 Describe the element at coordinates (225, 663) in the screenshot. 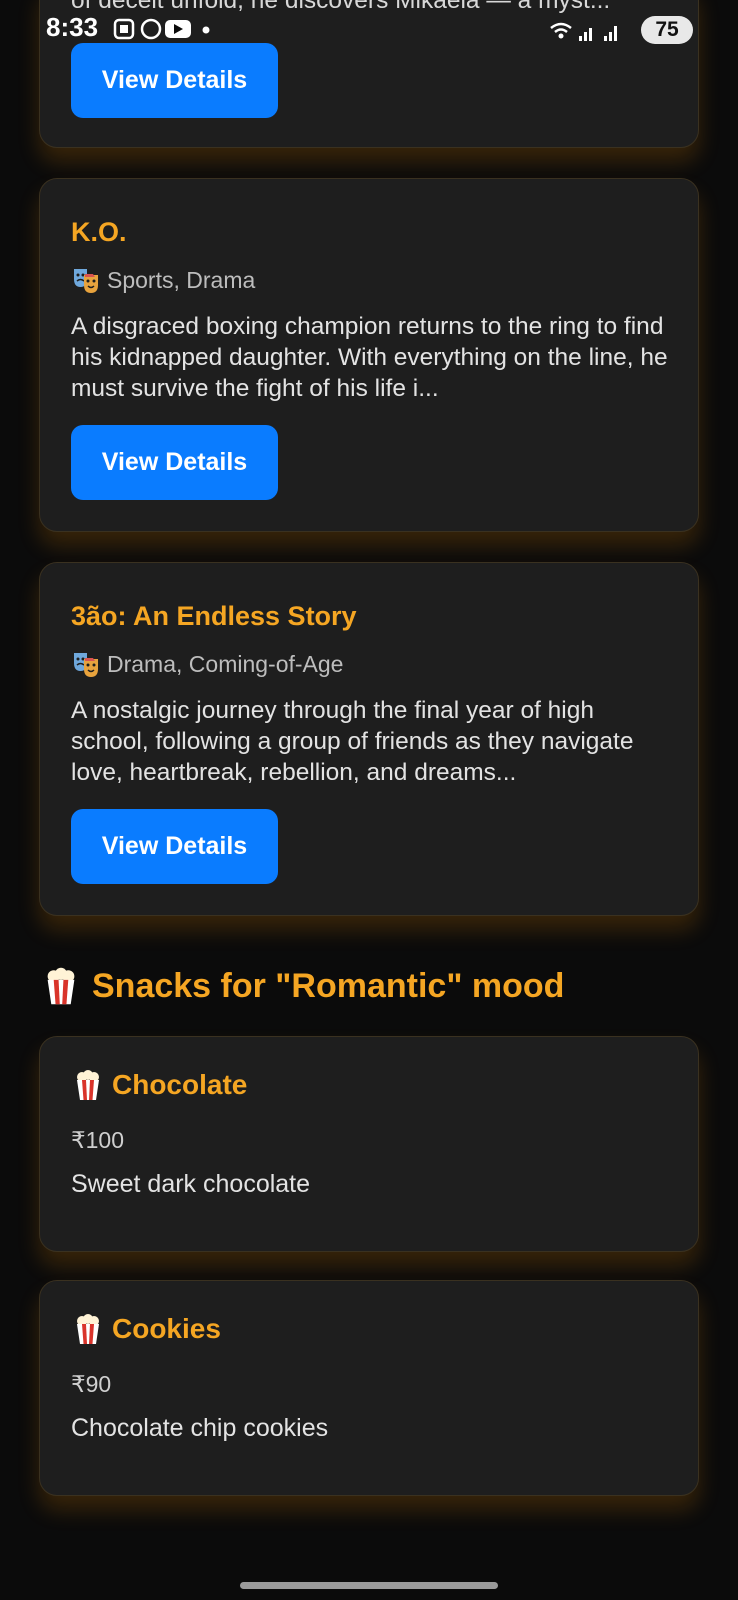

I see `genre-text: Drama, Coming-of-Age` at that location.